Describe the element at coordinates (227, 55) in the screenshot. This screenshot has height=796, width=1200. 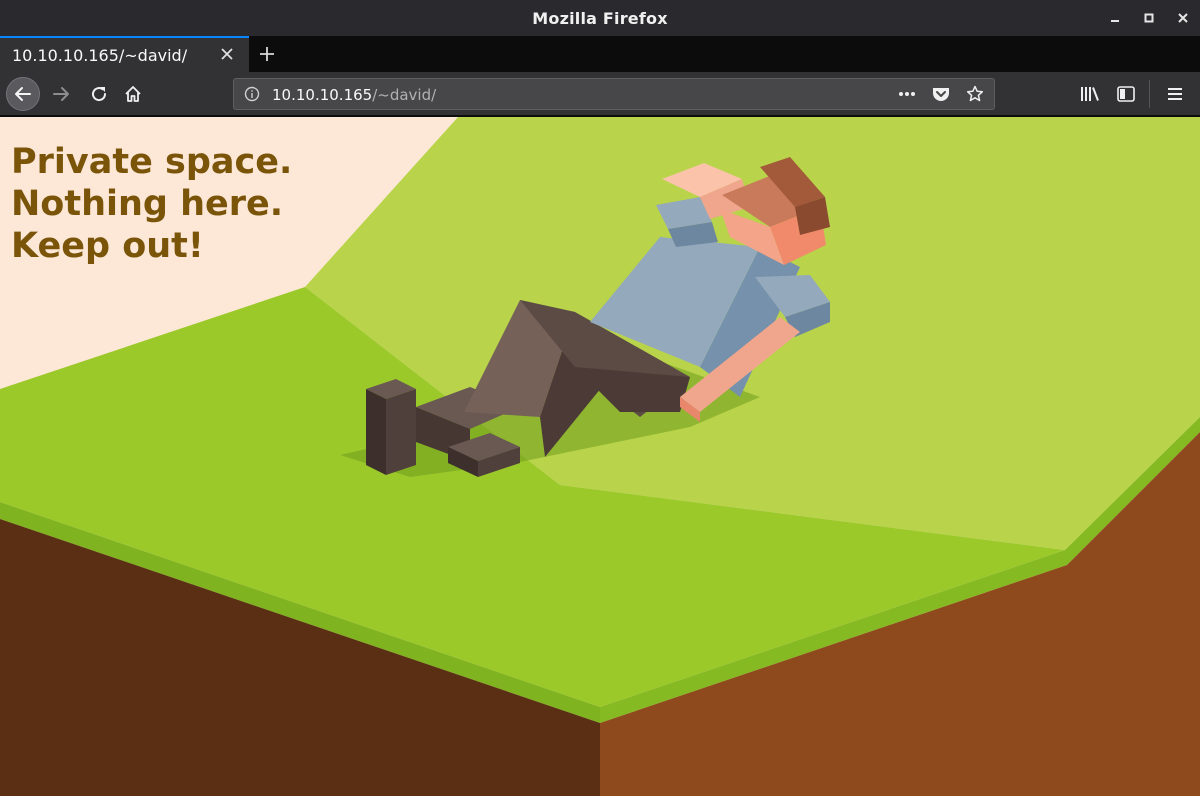
I see `tab-close-icon` at that location.